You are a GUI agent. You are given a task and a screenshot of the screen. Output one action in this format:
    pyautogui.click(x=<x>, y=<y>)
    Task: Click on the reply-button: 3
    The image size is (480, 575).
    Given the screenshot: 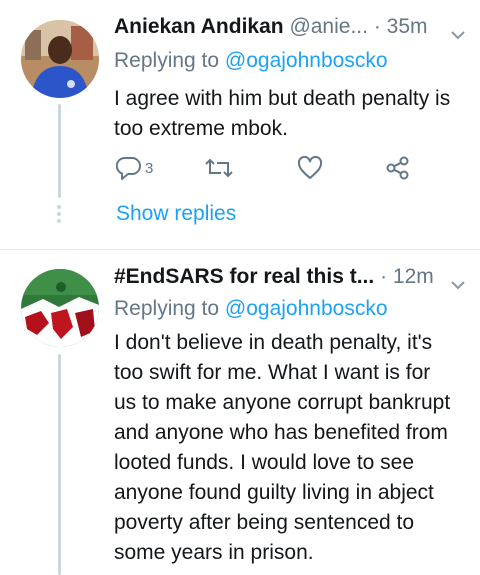 What is the action you would take?
    pyautogui.click(x=134, y=168)
    